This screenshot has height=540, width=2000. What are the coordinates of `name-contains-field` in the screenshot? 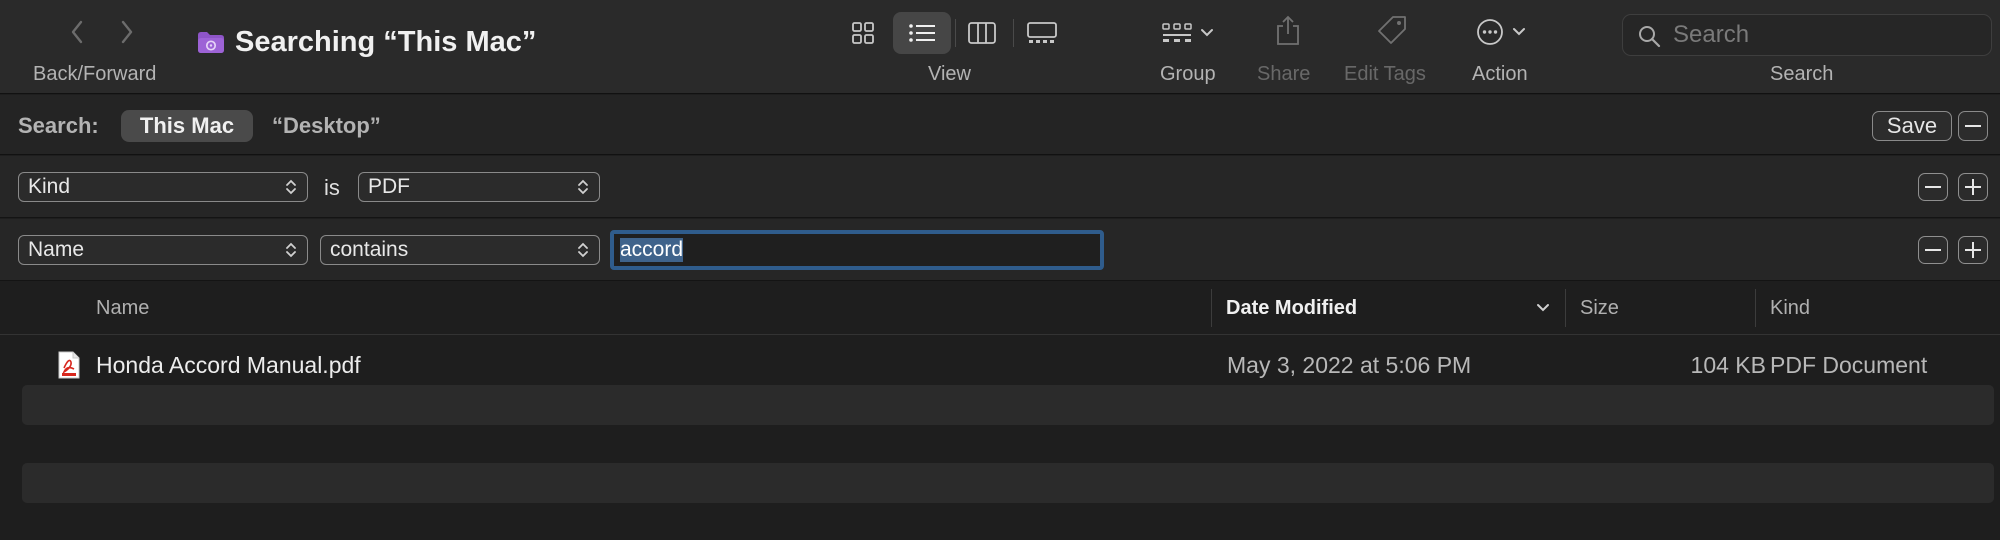 It's located at (857, 250).